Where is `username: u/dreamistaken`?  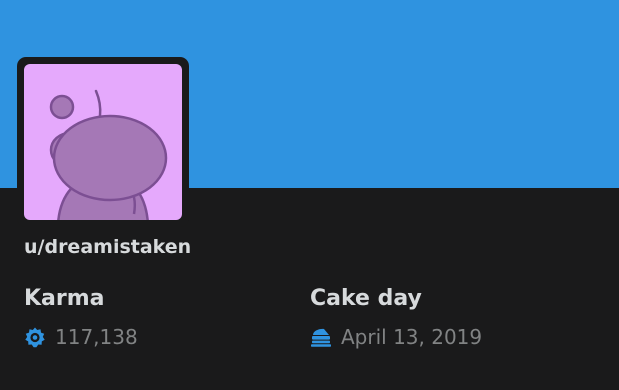
username: u/dreamistaken is located at coordinates (107, 247).